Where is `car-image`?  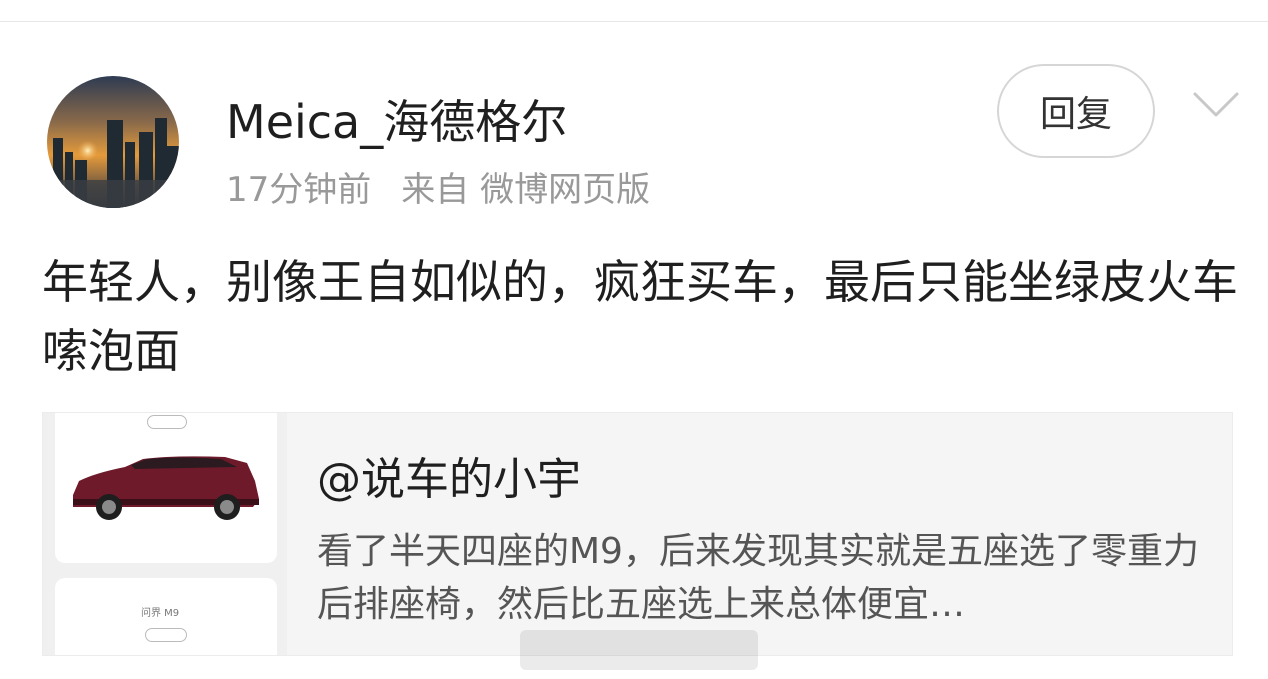 car-image is located at coordinates (166, 488).